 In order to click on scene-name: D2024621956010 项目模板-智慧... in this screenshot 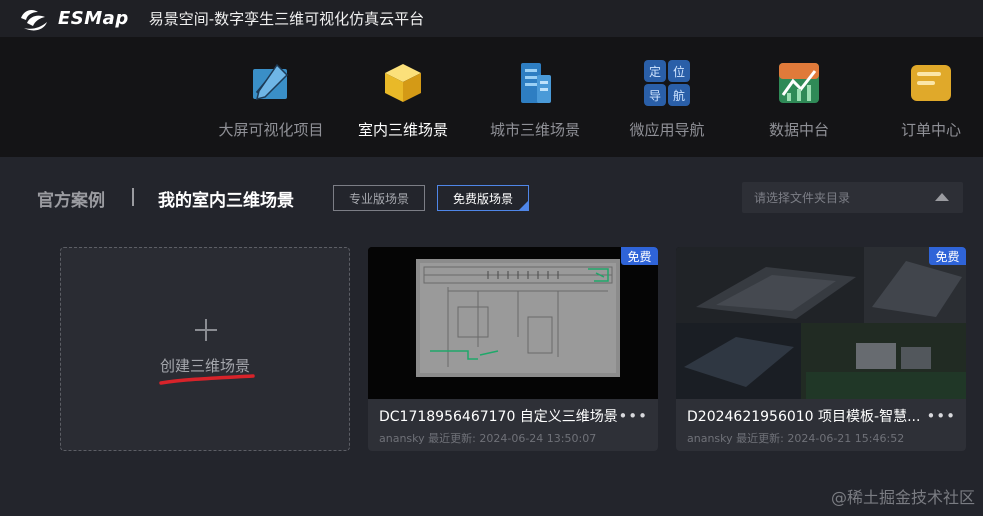, I will do `click(804, 417)`.